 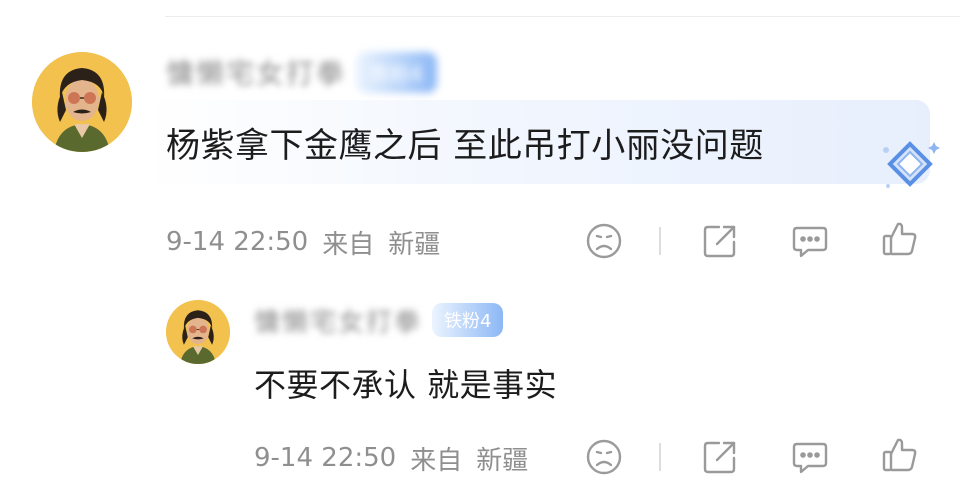 I want to click on reply-fan-badge-label: 铁粉4, so click(x=468, y=321).